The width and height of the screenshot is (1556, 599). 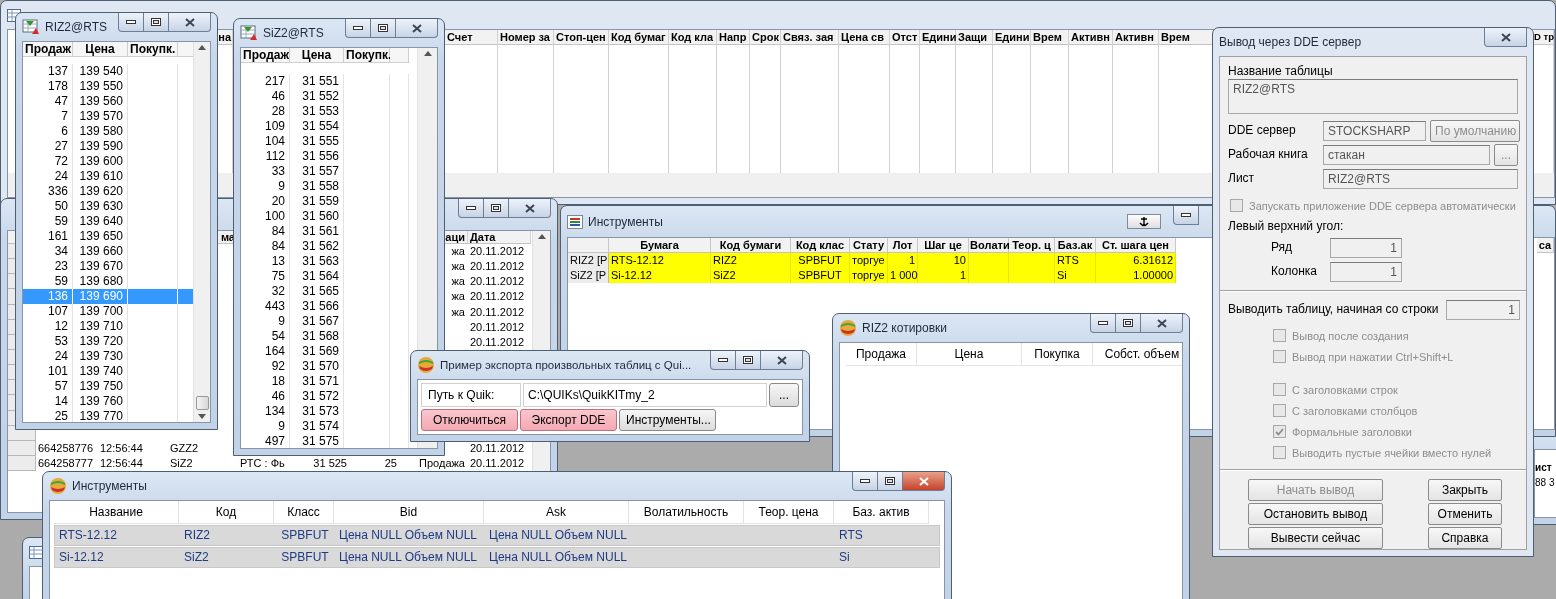 I want to click on table-cell-text: Si, so click(x=844, y=557).